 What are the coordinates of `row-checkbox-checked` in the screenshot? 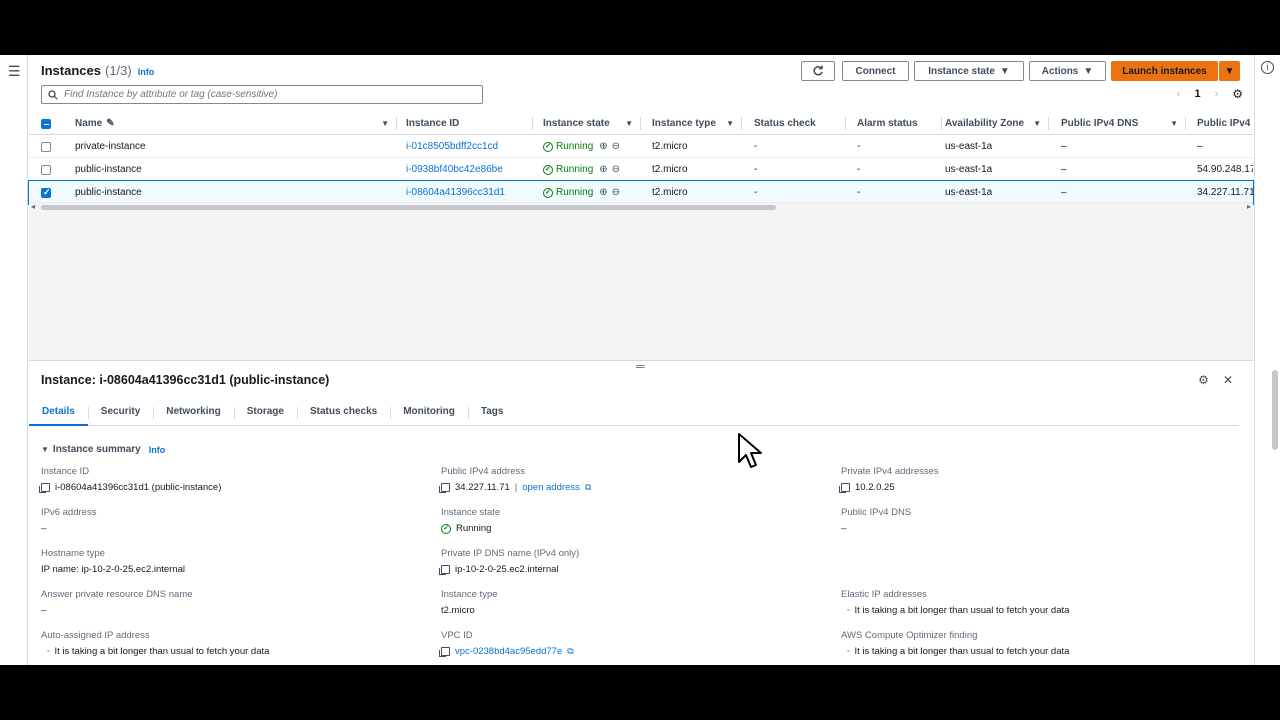 It's located at (46, 192).